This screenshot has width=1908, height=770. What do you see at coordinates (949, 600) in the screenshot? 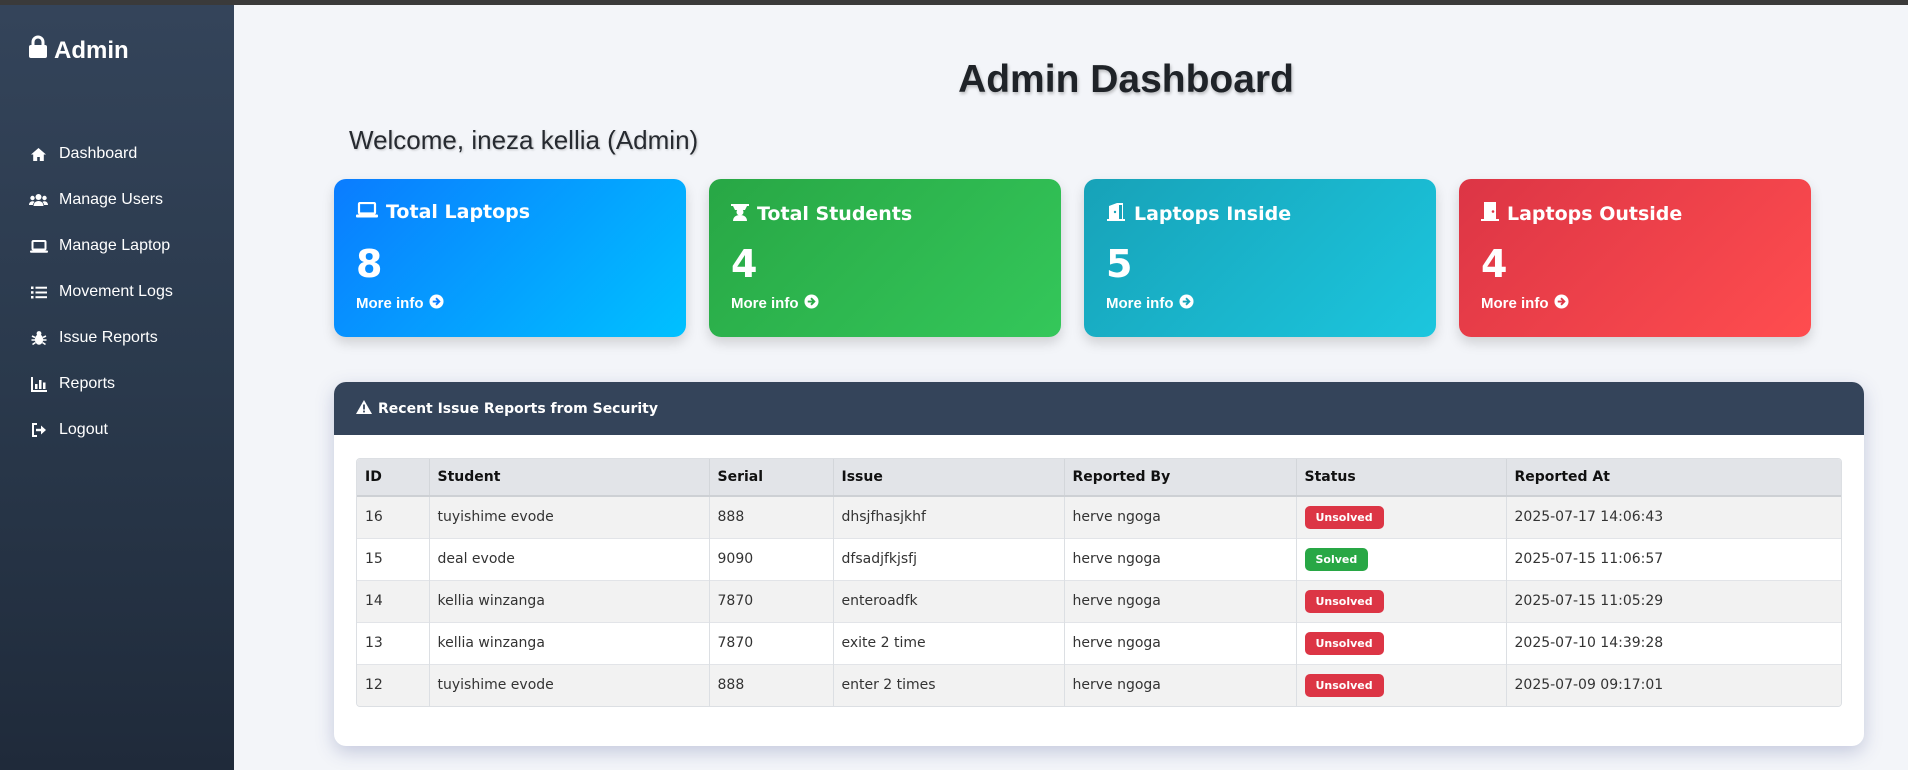
I see `cell-issue: enteroadfk` at bounding box center [949, 600].